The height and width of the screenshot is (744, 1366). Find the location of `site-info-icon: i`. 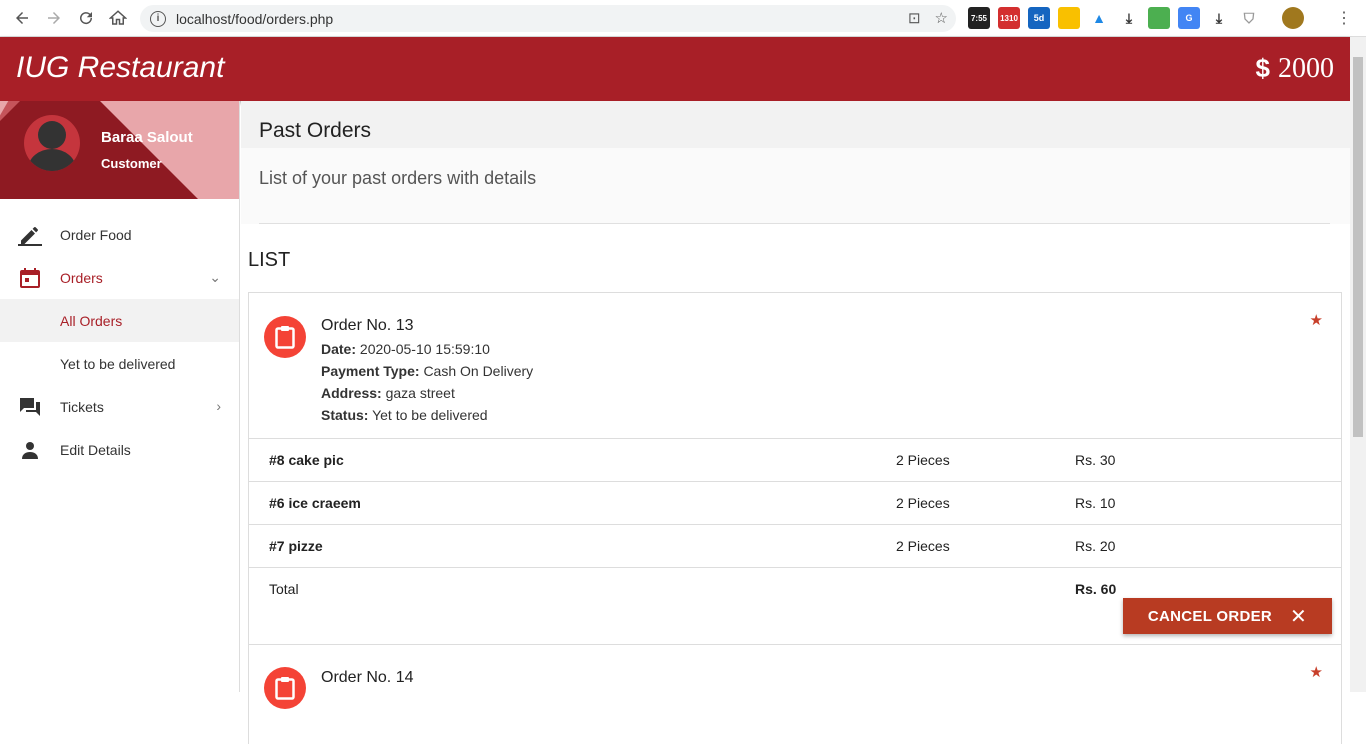

site-info-icon: i is located at coordinates (158, 18).